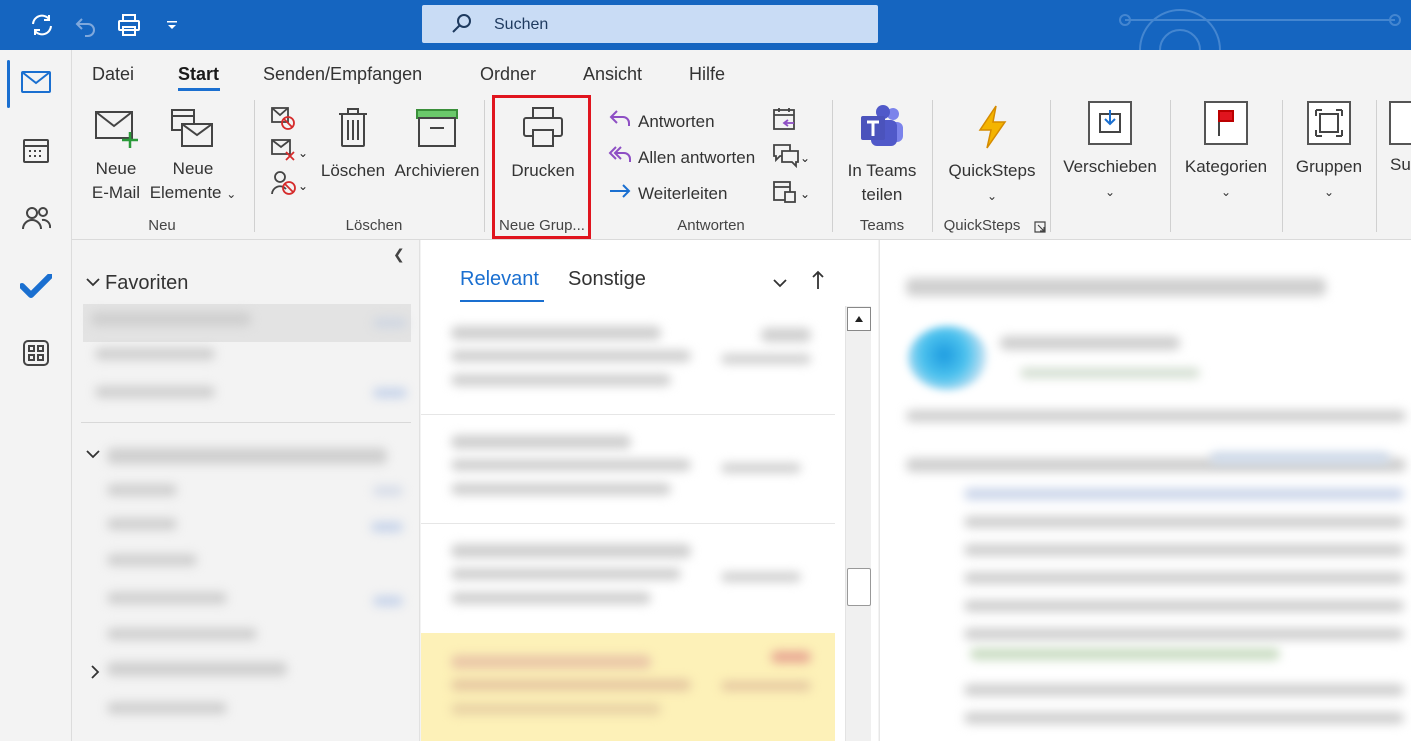 The image size is (1411, 741). I want to click on nav-people, so click(36, 220).